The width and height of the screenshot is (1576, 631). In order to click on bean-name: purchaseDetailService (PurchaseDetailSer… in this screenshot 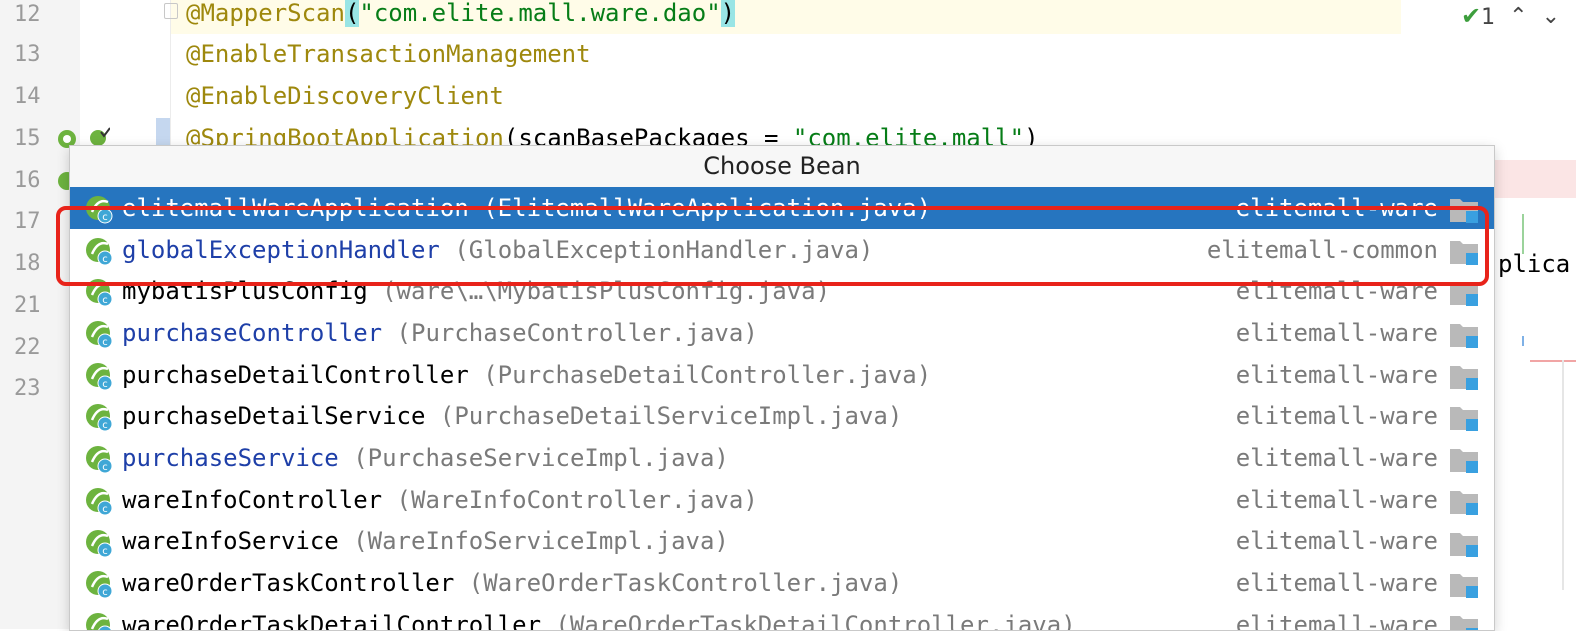, I will do `click(512, 416)`.